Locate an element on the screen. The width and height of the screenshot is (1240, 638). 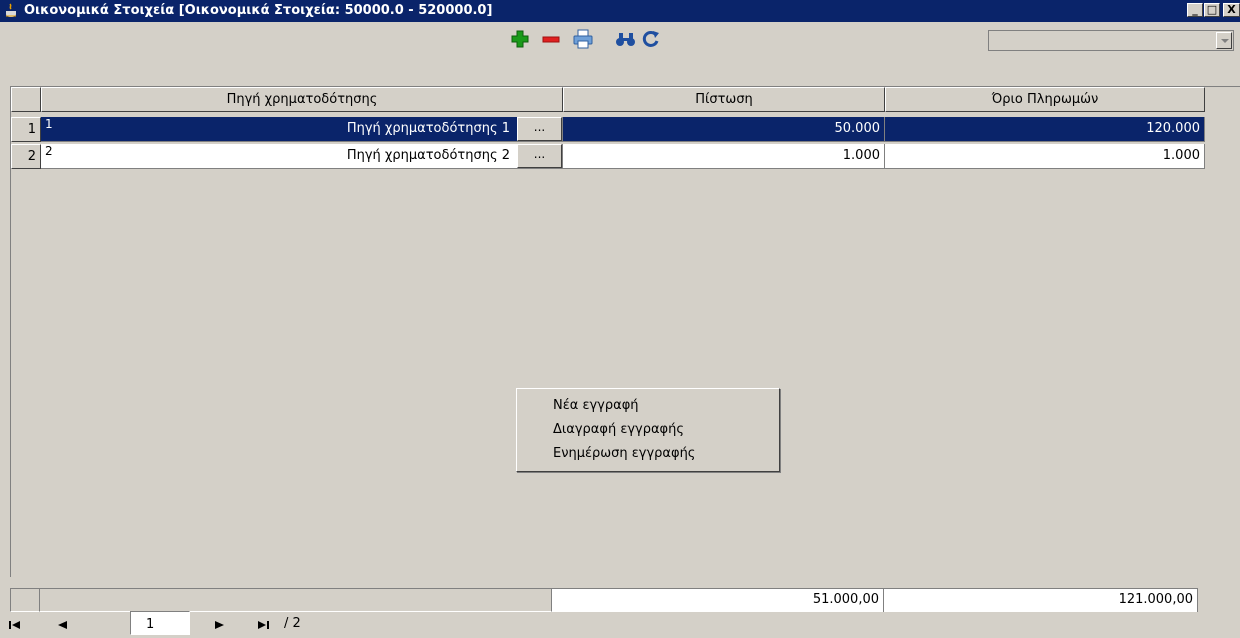
menu-item-delete-record: Διαγραφή εγγραφής is located at coordinates (618, 429).